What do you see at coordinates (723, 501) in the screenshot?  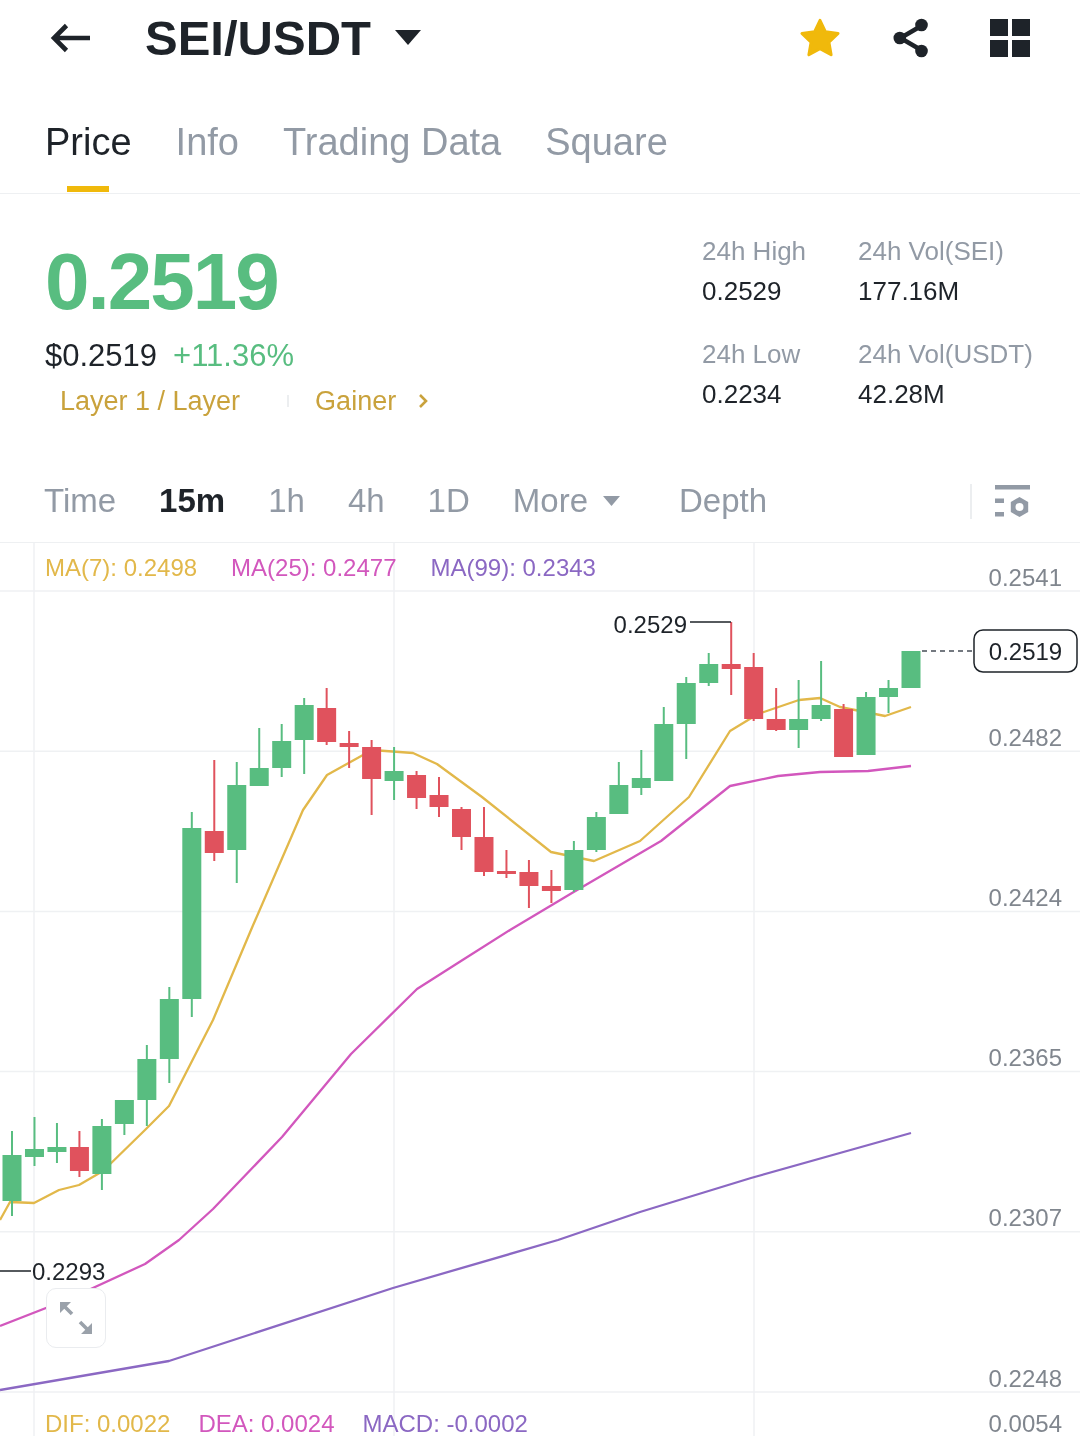 I see `chart-tab: Depth` at bounding box center [723, 501].